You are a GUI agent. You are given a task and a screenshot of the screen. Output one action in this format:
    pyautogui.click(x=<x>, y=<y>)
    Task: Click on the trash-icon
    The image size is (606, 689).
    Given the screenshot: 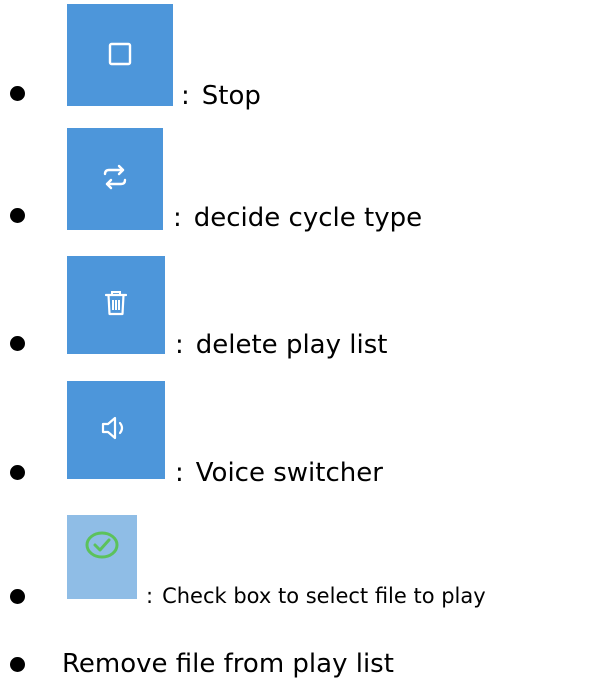 What is the action you would take?
    pyautogui.click(x=116, y=303)
    